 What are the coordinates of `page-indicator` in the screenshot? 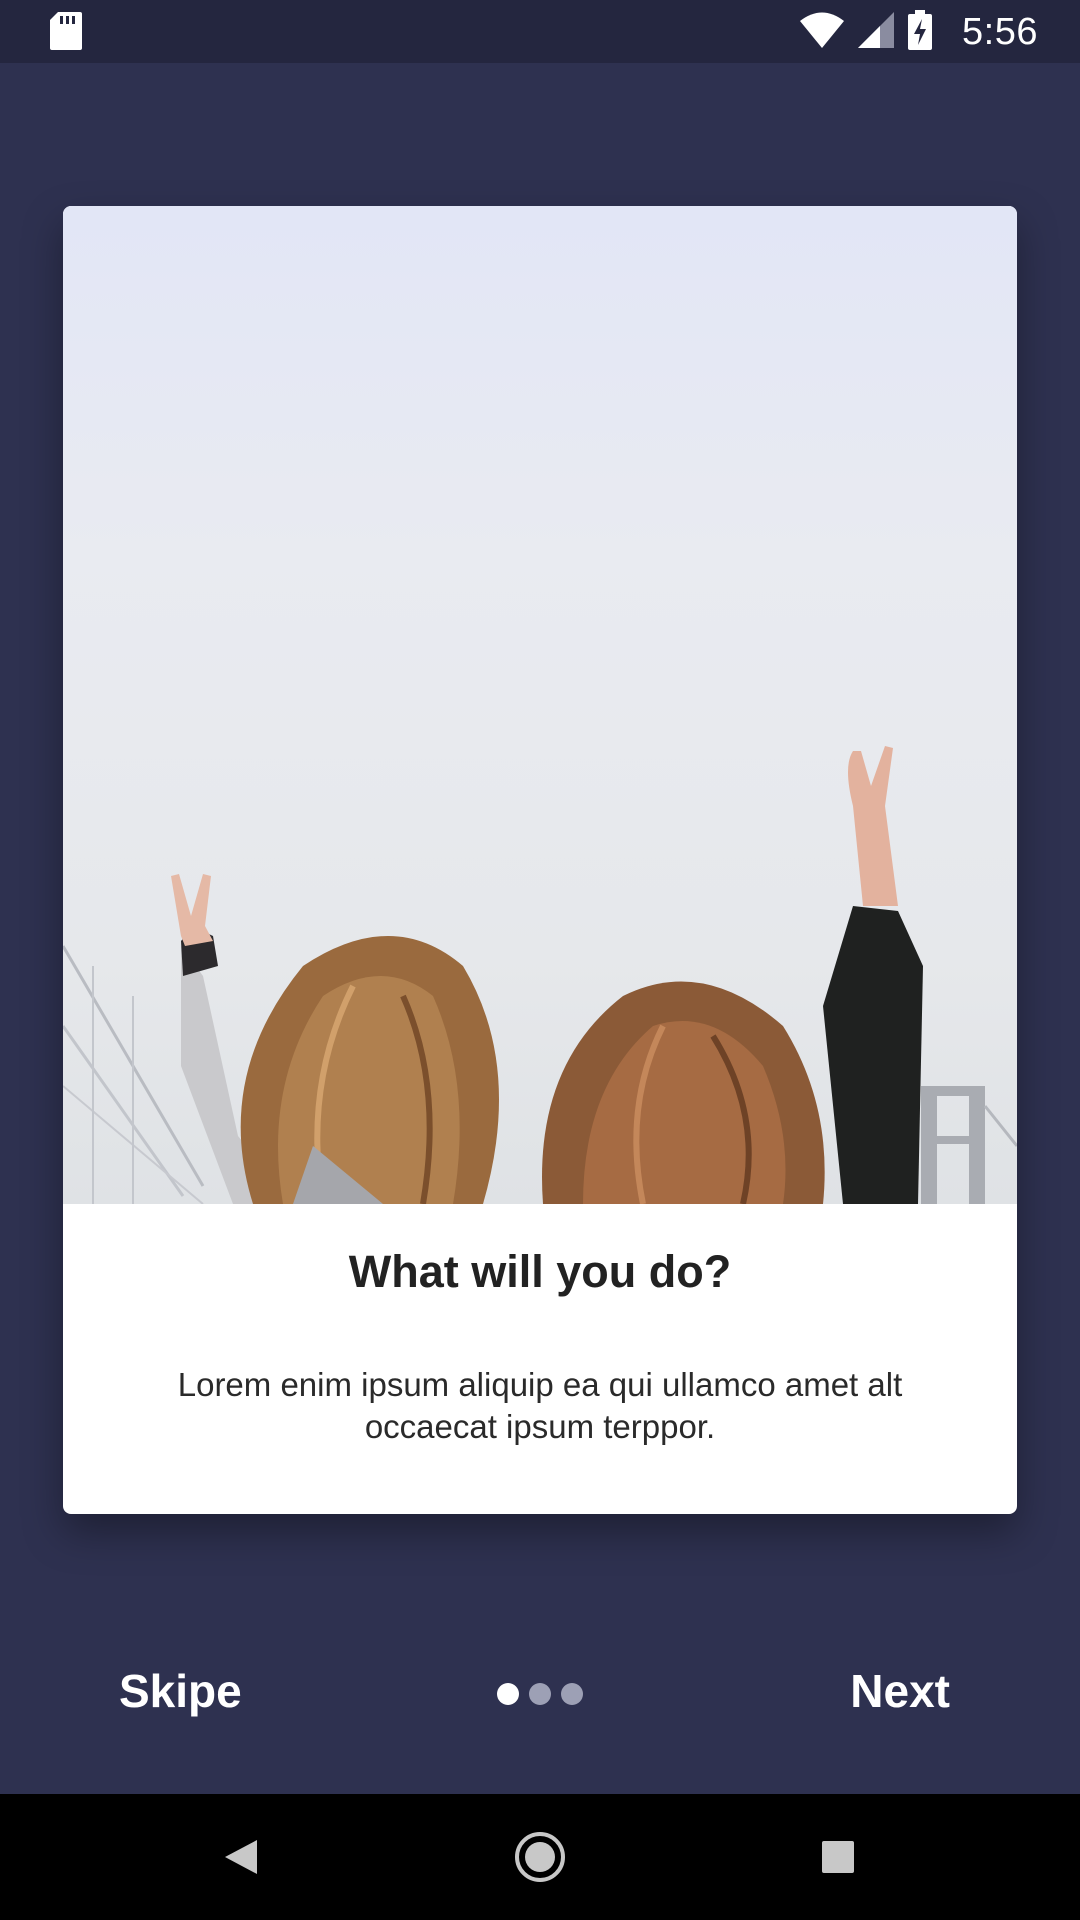 It's located at (540, 1694).